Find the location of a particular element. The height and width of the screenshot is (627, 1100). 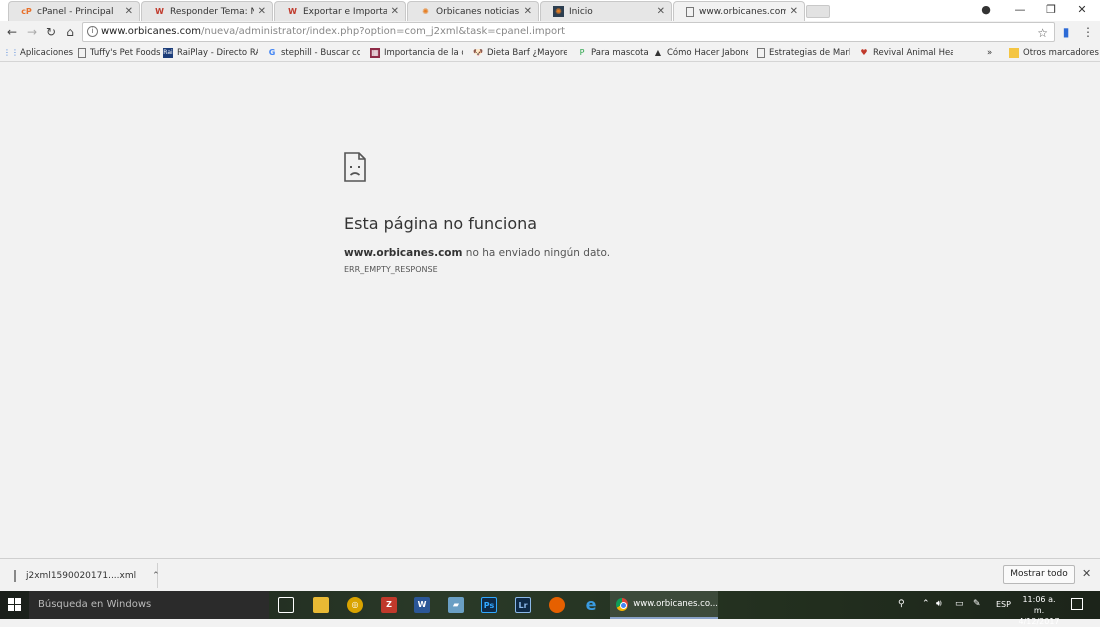

bookmark-item: ▦ Importancia de la die is located at coordinates (416, 52).